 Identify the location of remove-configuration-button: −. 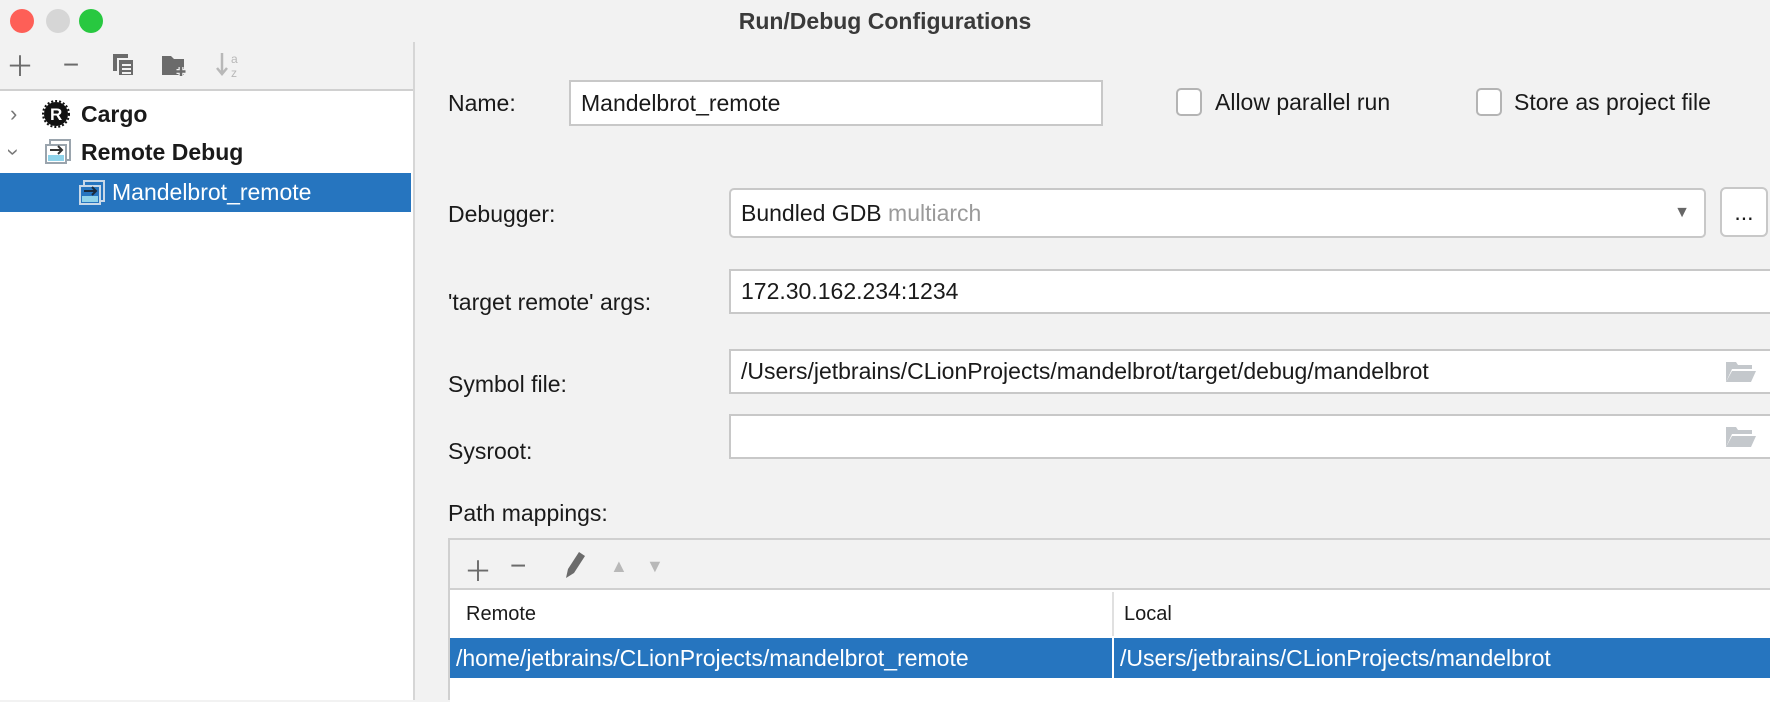
(71, 64).